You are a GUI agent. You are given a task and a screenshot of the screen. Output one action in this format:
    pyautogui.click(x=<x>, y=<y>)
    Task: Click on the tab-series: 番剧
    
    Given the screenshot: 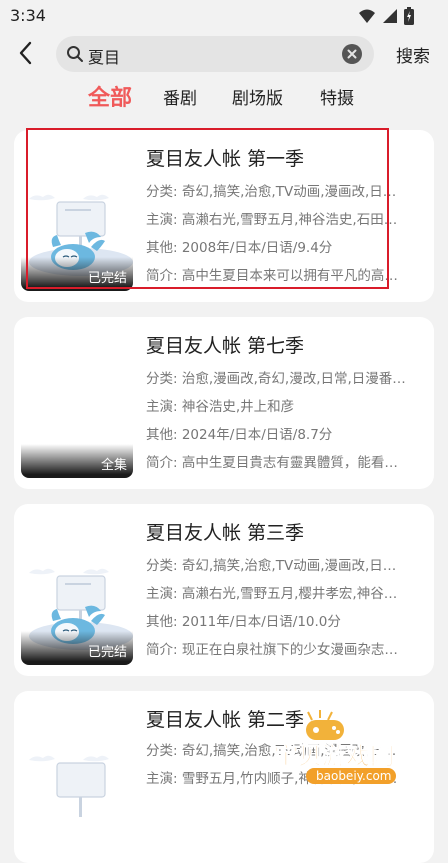 What is the action you would take?
    pyautogui.click(x=180, y=96)
    